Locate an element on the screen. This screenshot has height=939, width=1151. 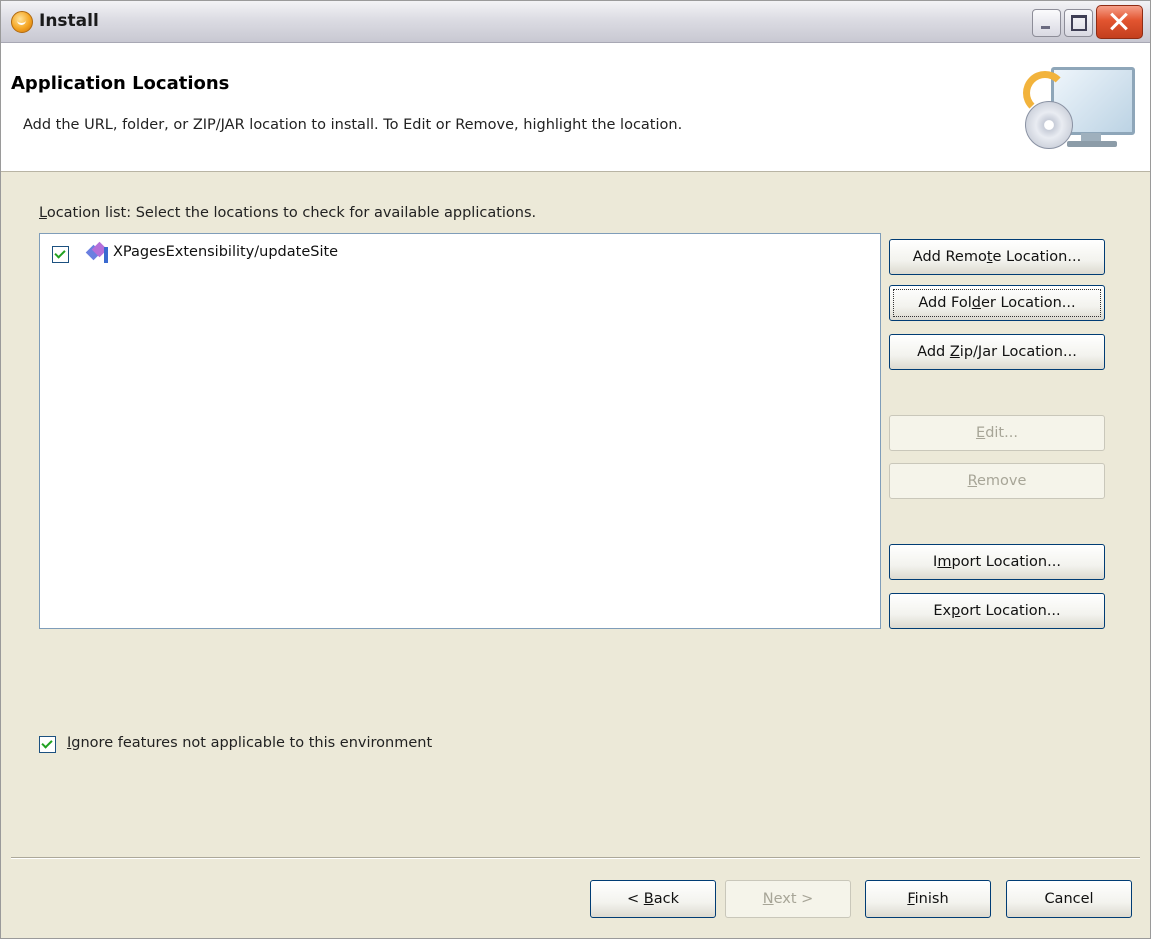
update-site-icon is located at coordinates (97, 252).